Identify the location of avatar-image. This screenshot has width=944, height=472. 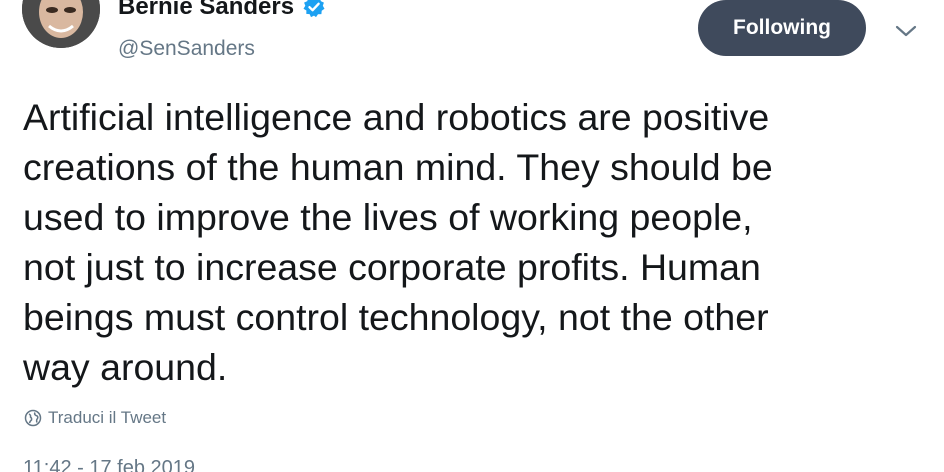
(61, 24).